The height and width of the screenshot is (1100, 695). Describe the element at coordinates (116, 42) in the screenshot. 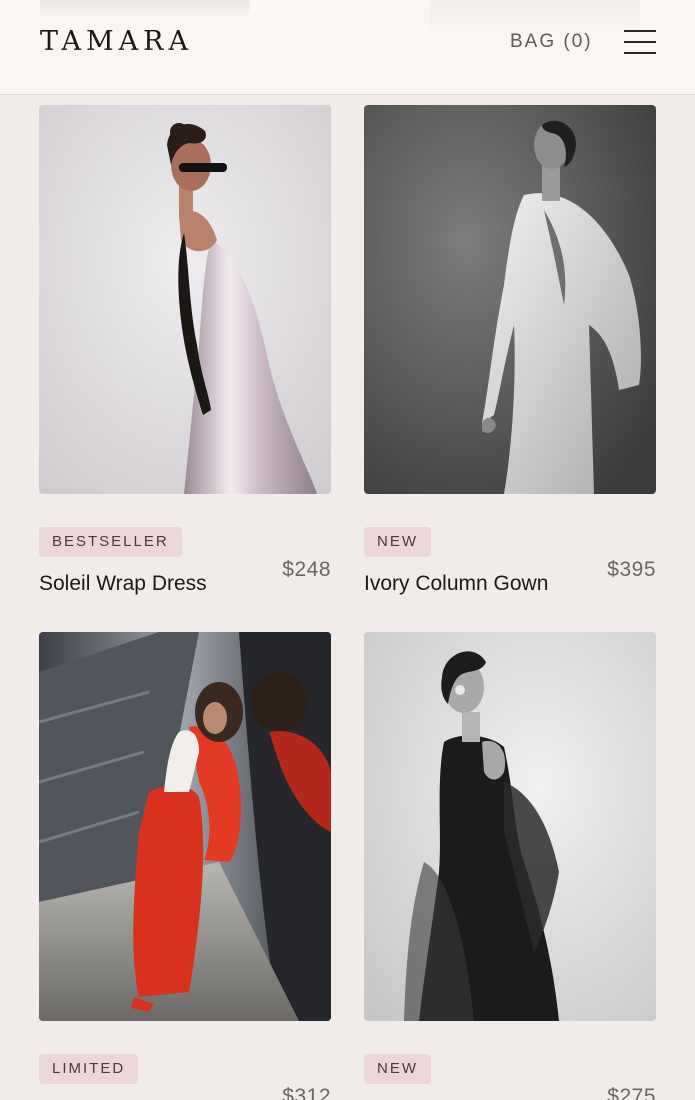

I see `brand-logo: TAMARA` at that location.